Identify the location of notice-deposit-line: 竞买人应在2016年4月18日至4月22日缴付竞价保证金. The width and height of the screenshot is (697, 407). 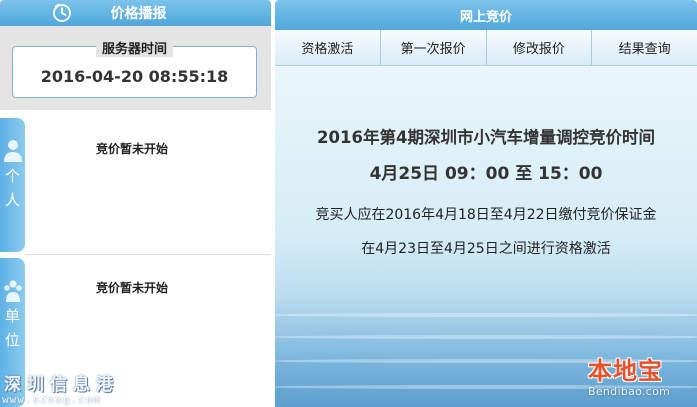
(486, 215).